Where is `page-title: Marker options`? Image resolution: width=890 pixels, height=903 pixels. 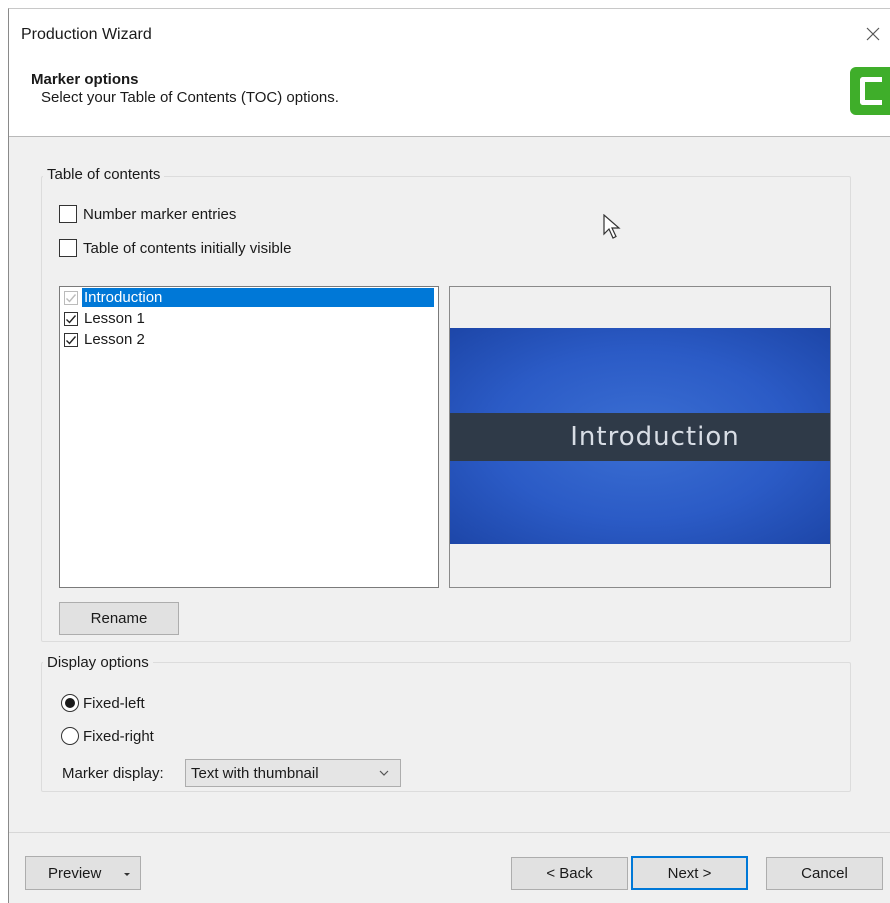
page-title: Marker options is located at coordinates (85, 79).